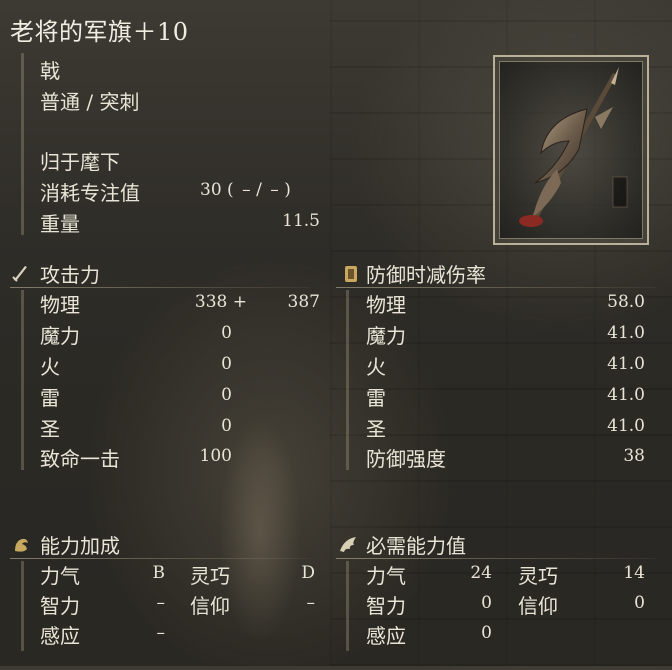 This screenshot has width=672, height=670. What do you see at coordinates (215, 456) in the screenshot?
I see `attack-row-base: 100` at bounding box center [215, 456].